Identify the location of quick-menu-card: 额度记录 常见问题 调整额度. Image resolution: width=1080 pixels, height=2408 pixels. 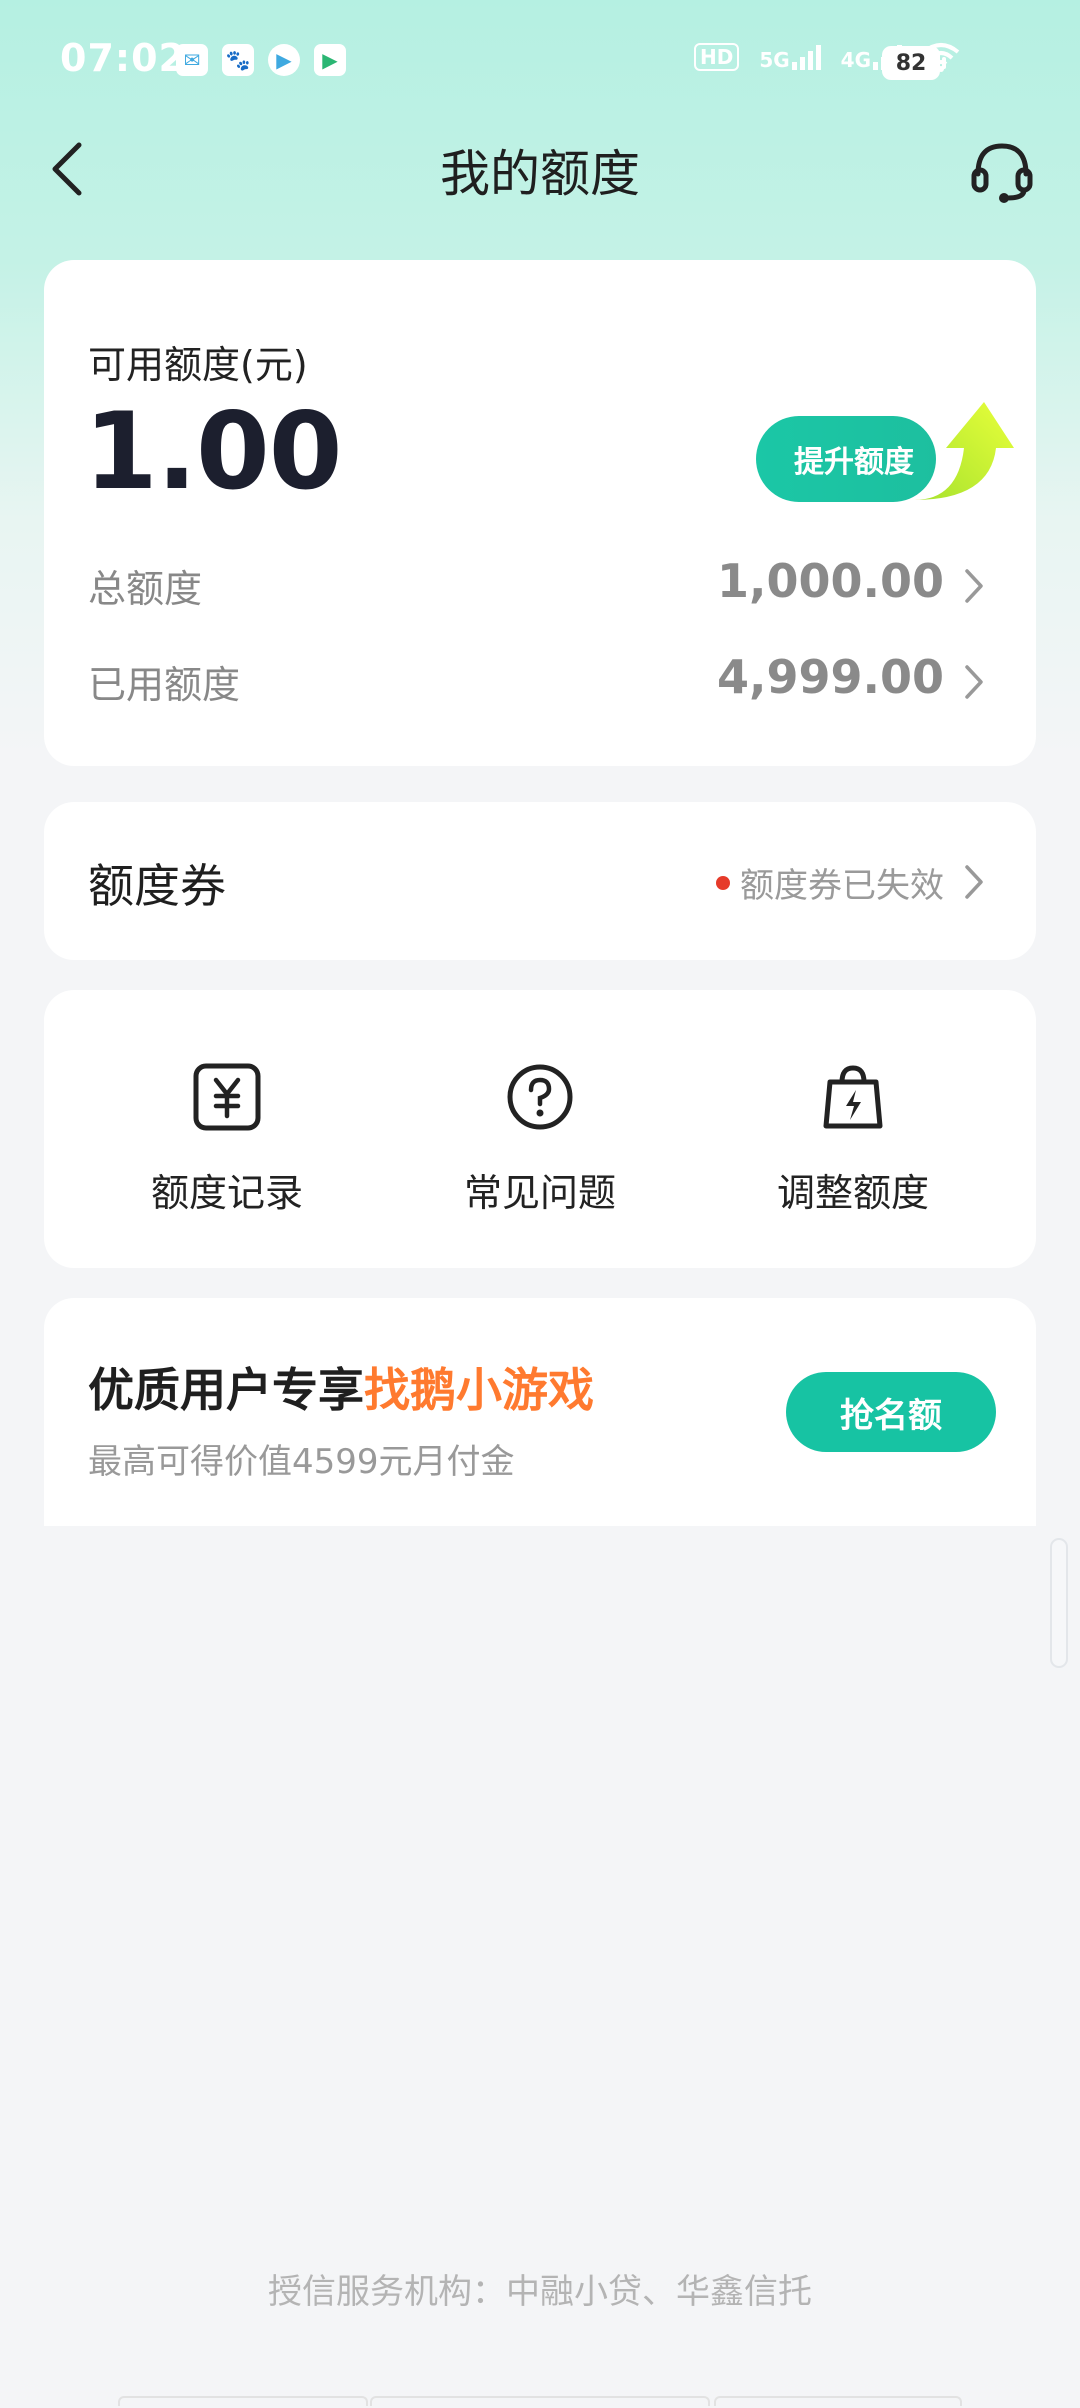
(540, 1129).